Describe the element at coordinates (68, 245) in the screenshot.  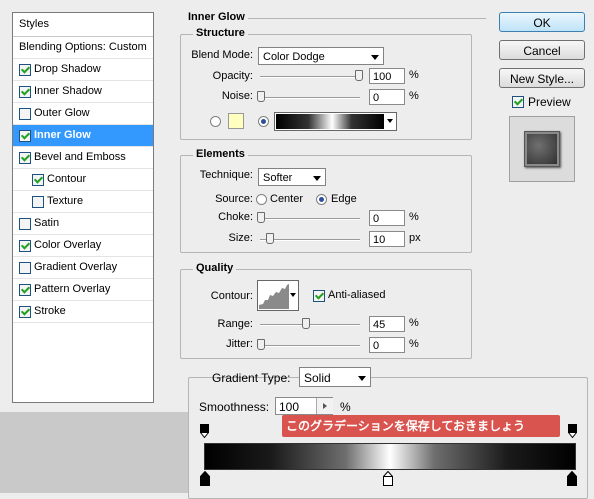
I see `style-item-label: Color Overlay` at that location.